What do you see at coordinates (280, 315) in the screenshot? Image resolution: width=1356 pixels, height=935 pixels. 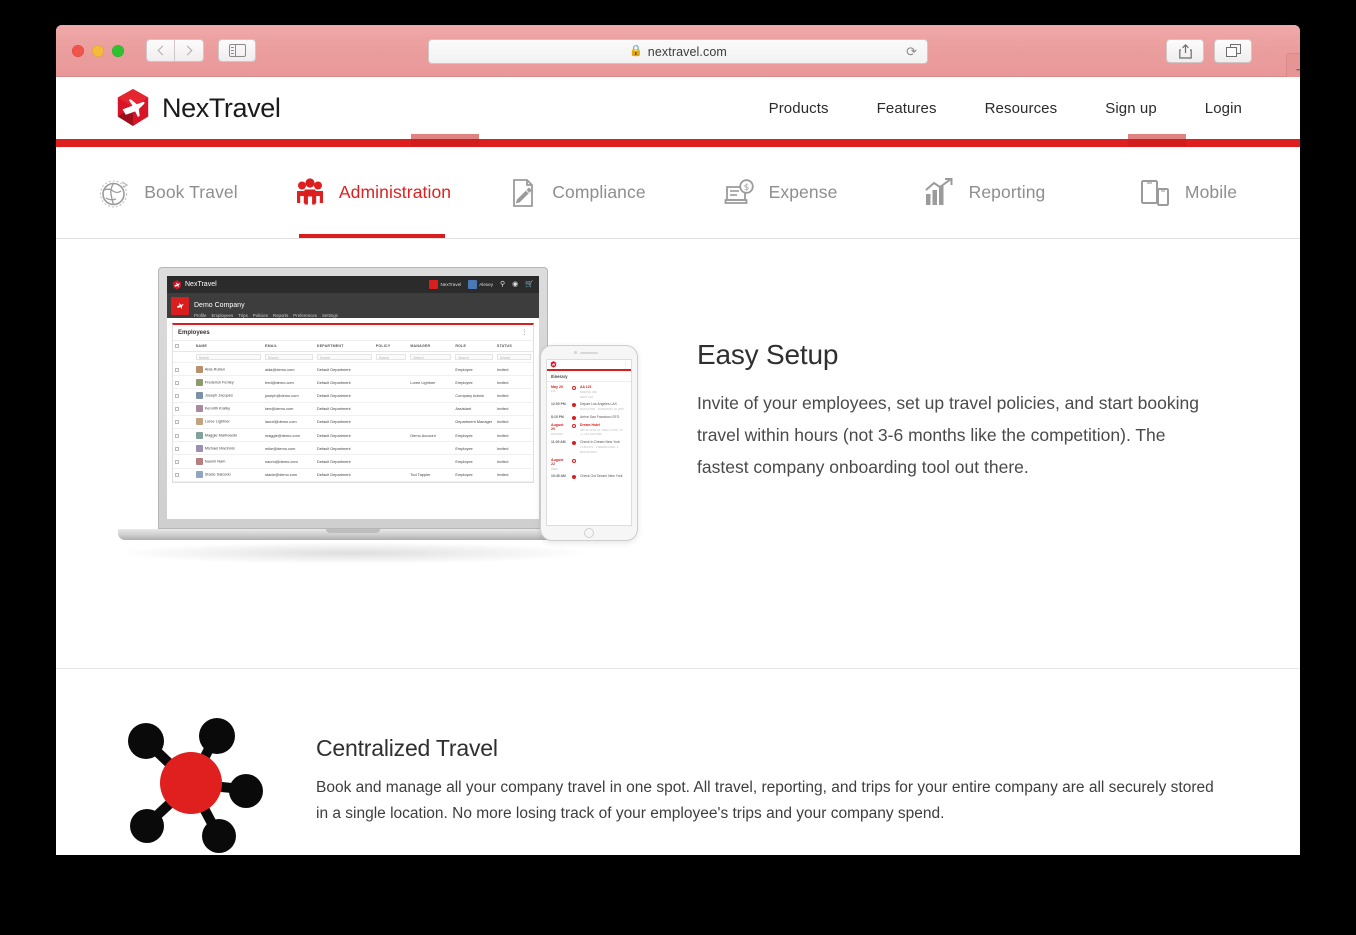 I see `company-nav-reports: Reports` at bounding box center [280, 315].